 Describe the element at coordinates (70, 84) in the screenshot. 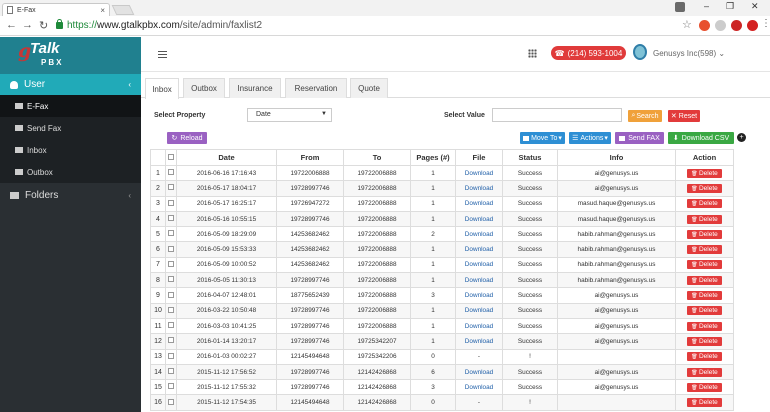

I see `sidebar-user-menu: User ‹` at that location.